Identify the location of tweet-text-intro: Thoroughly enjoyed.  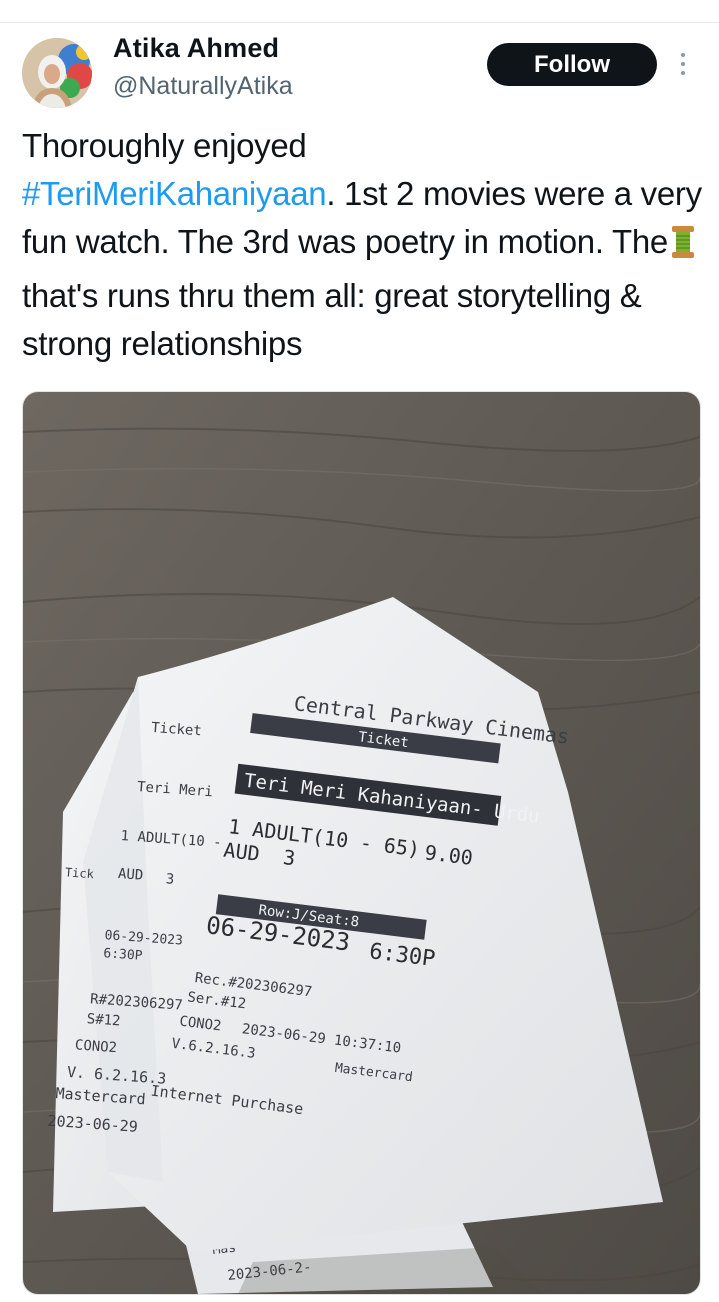
(164, 145).